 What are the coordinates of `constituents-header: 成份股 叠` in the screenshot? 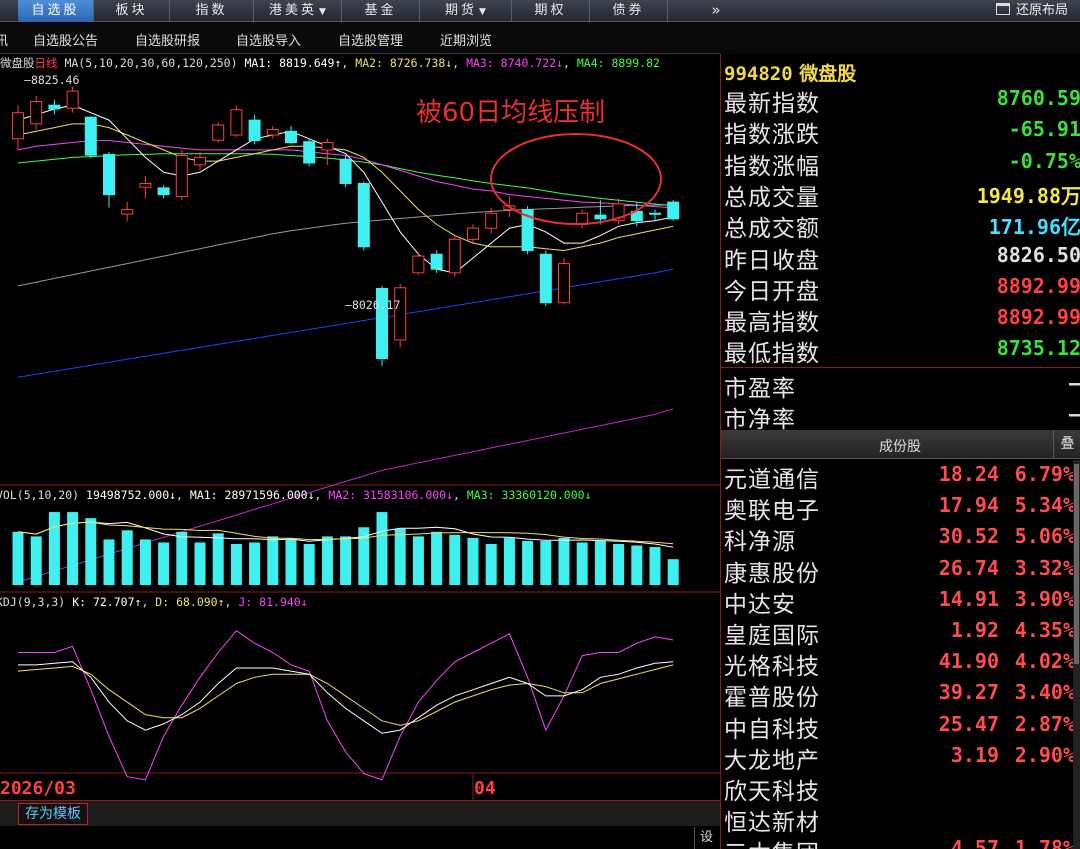 It's located at (900, 444).